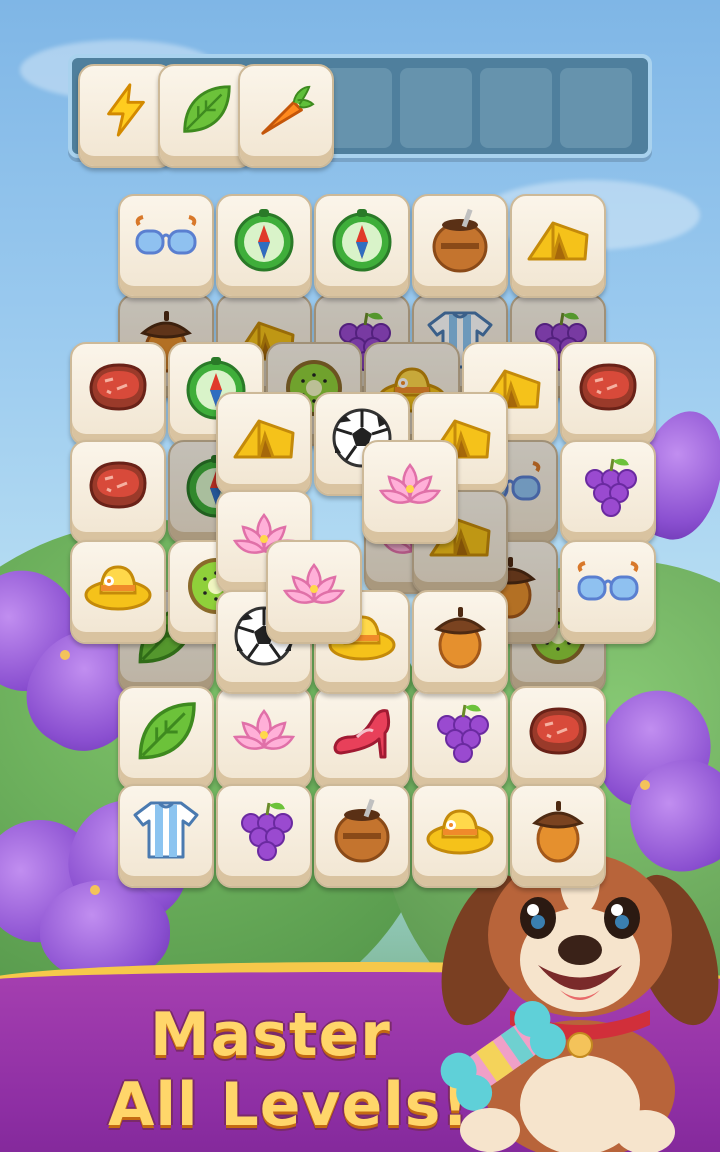 This screenshot has width=720, height=1152. I want to click on tray-tile, so click(286, 116).